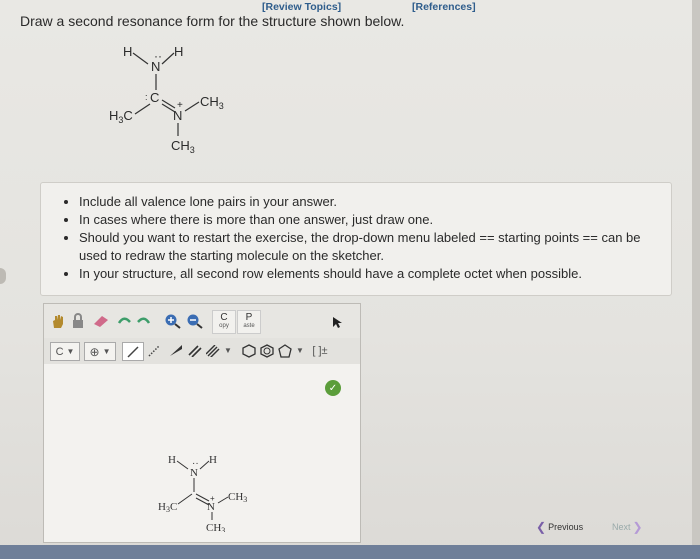  I want to click on chevron-left-icon: ❮, so click(541, 527).